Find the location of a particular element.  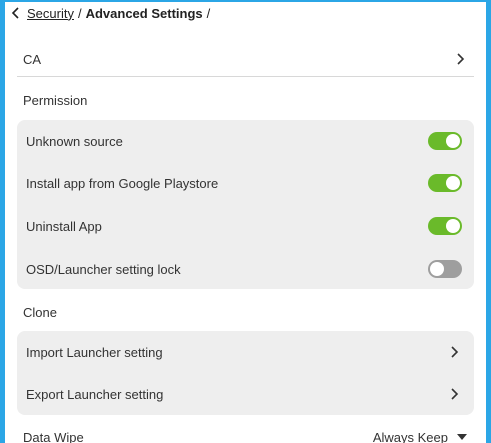

caret-down-icon is located at coordinates (462, 437).